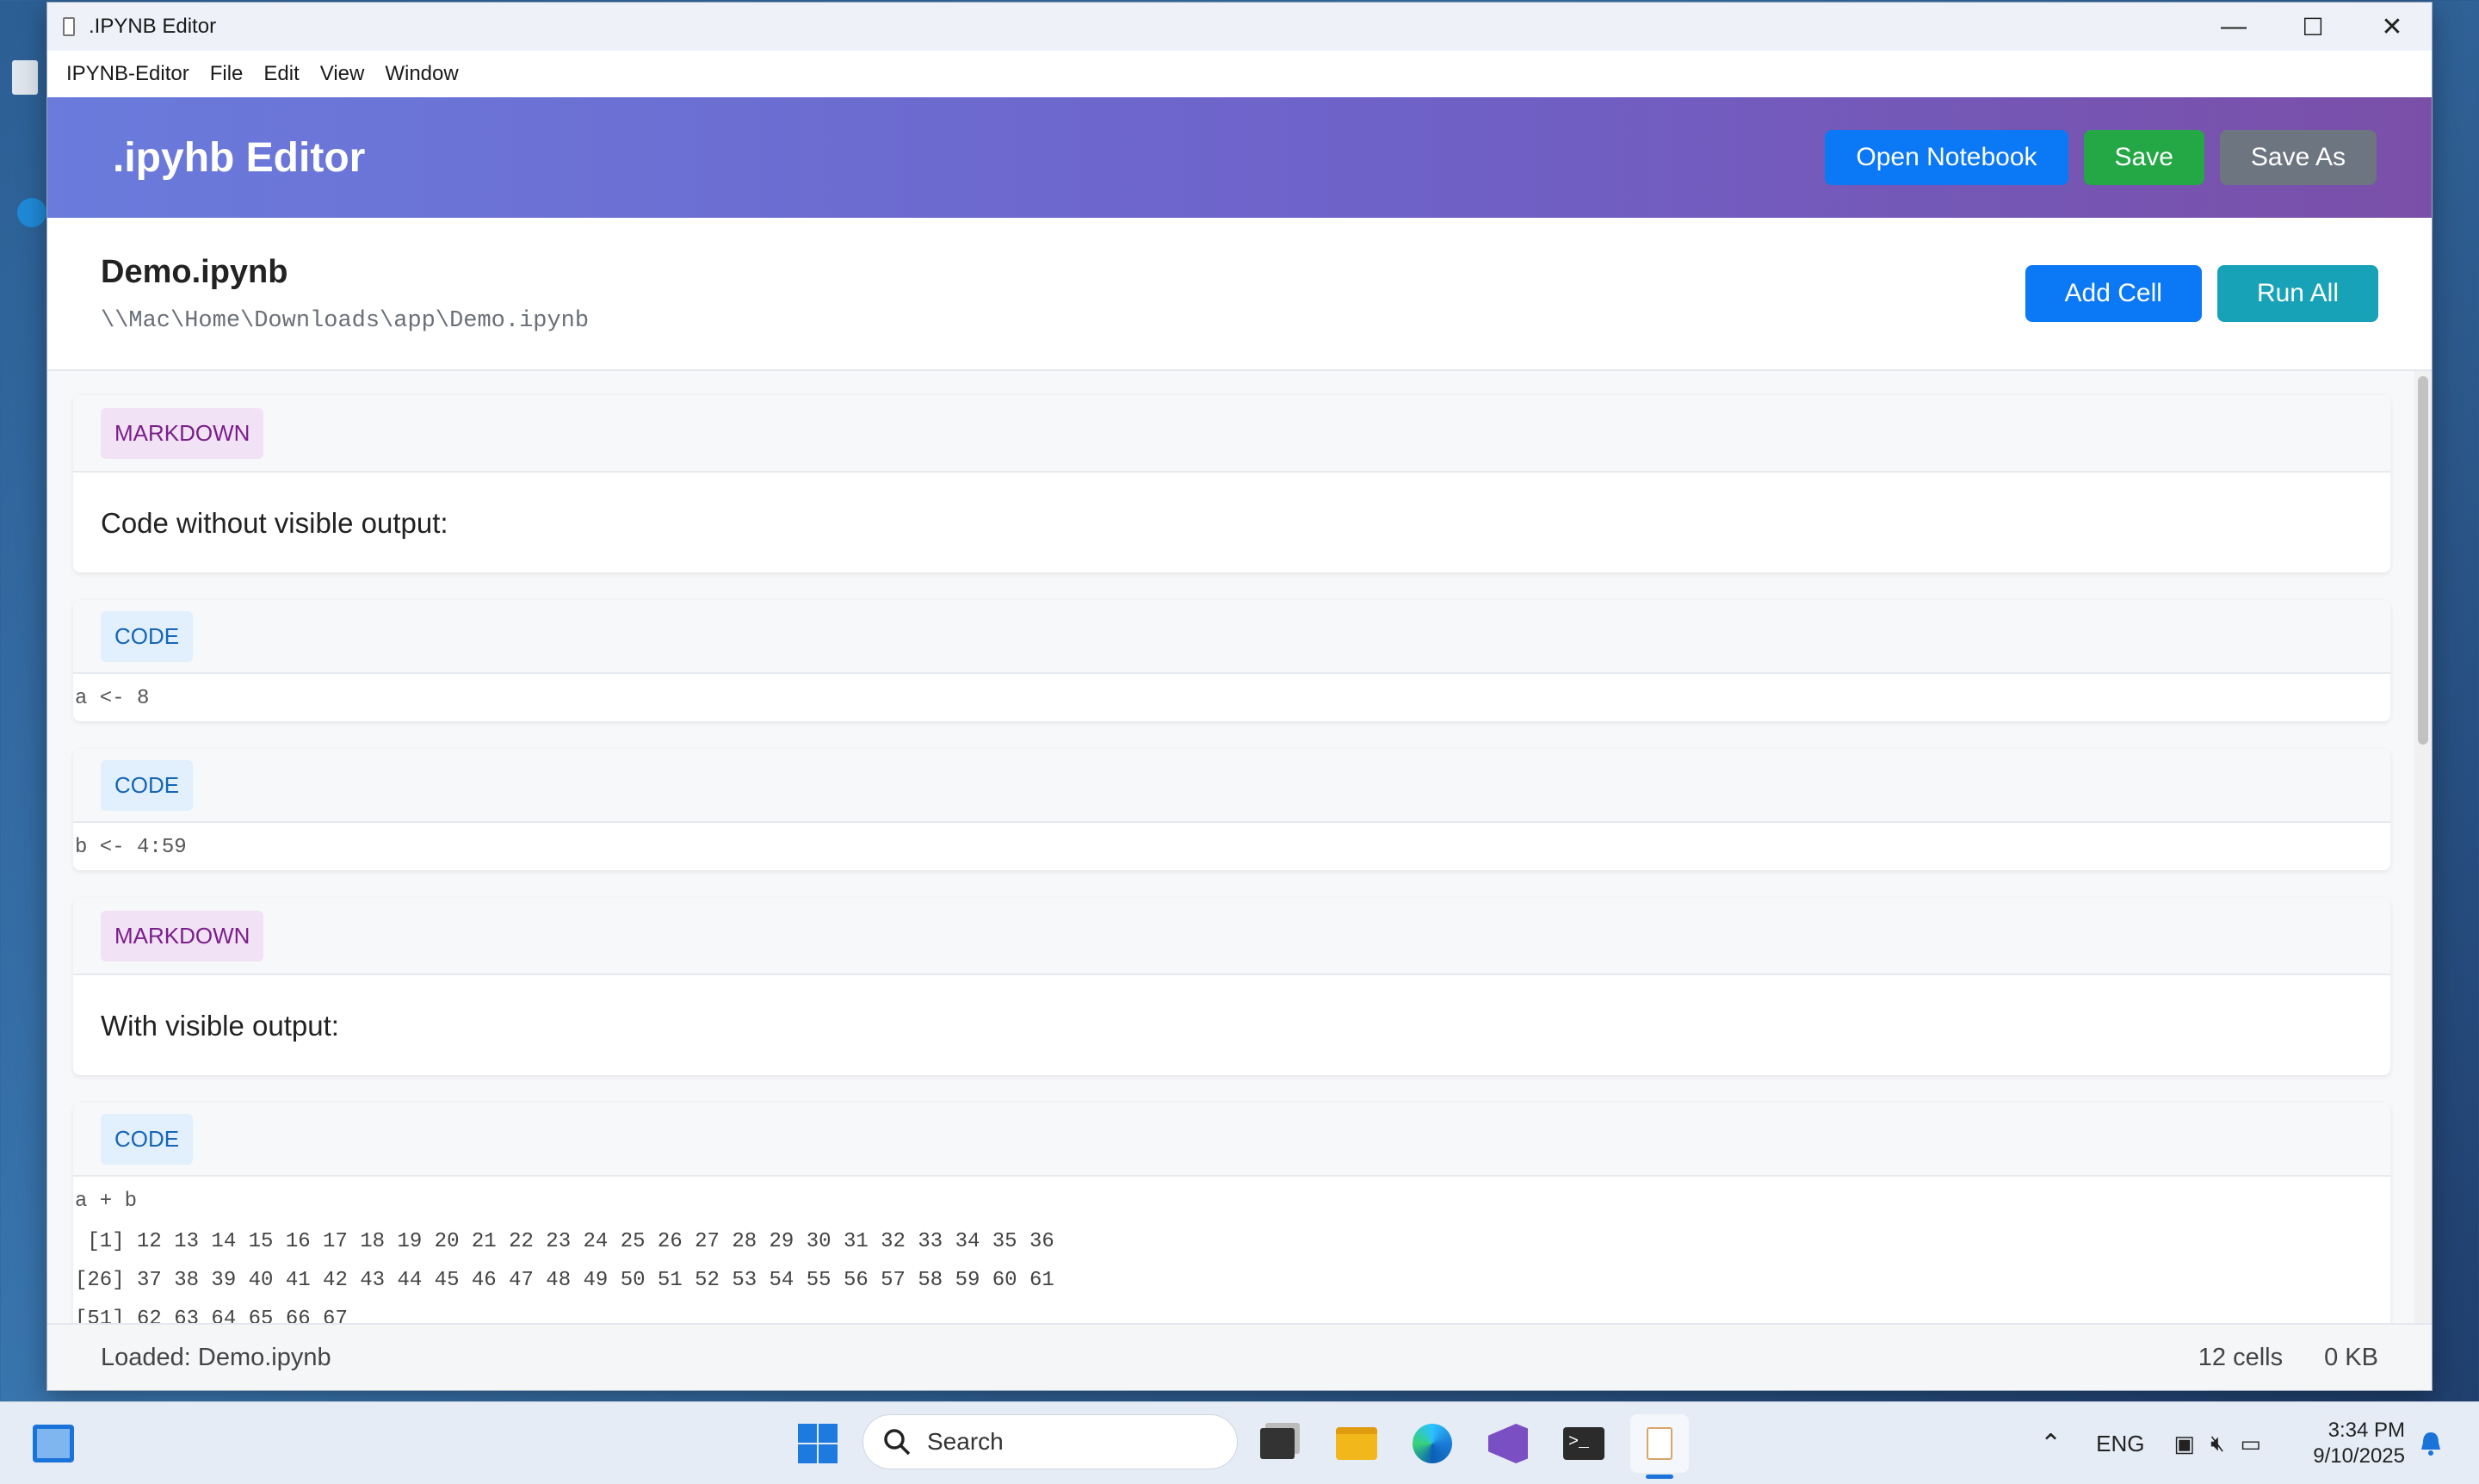 This screenshot has height=1484, width=2479. What do you see at coordinates (211, 1315) in the screenshot?
I see `cell-output-line: [51] 62 63 64 65 66 67` at bounding box center [211, 1315].